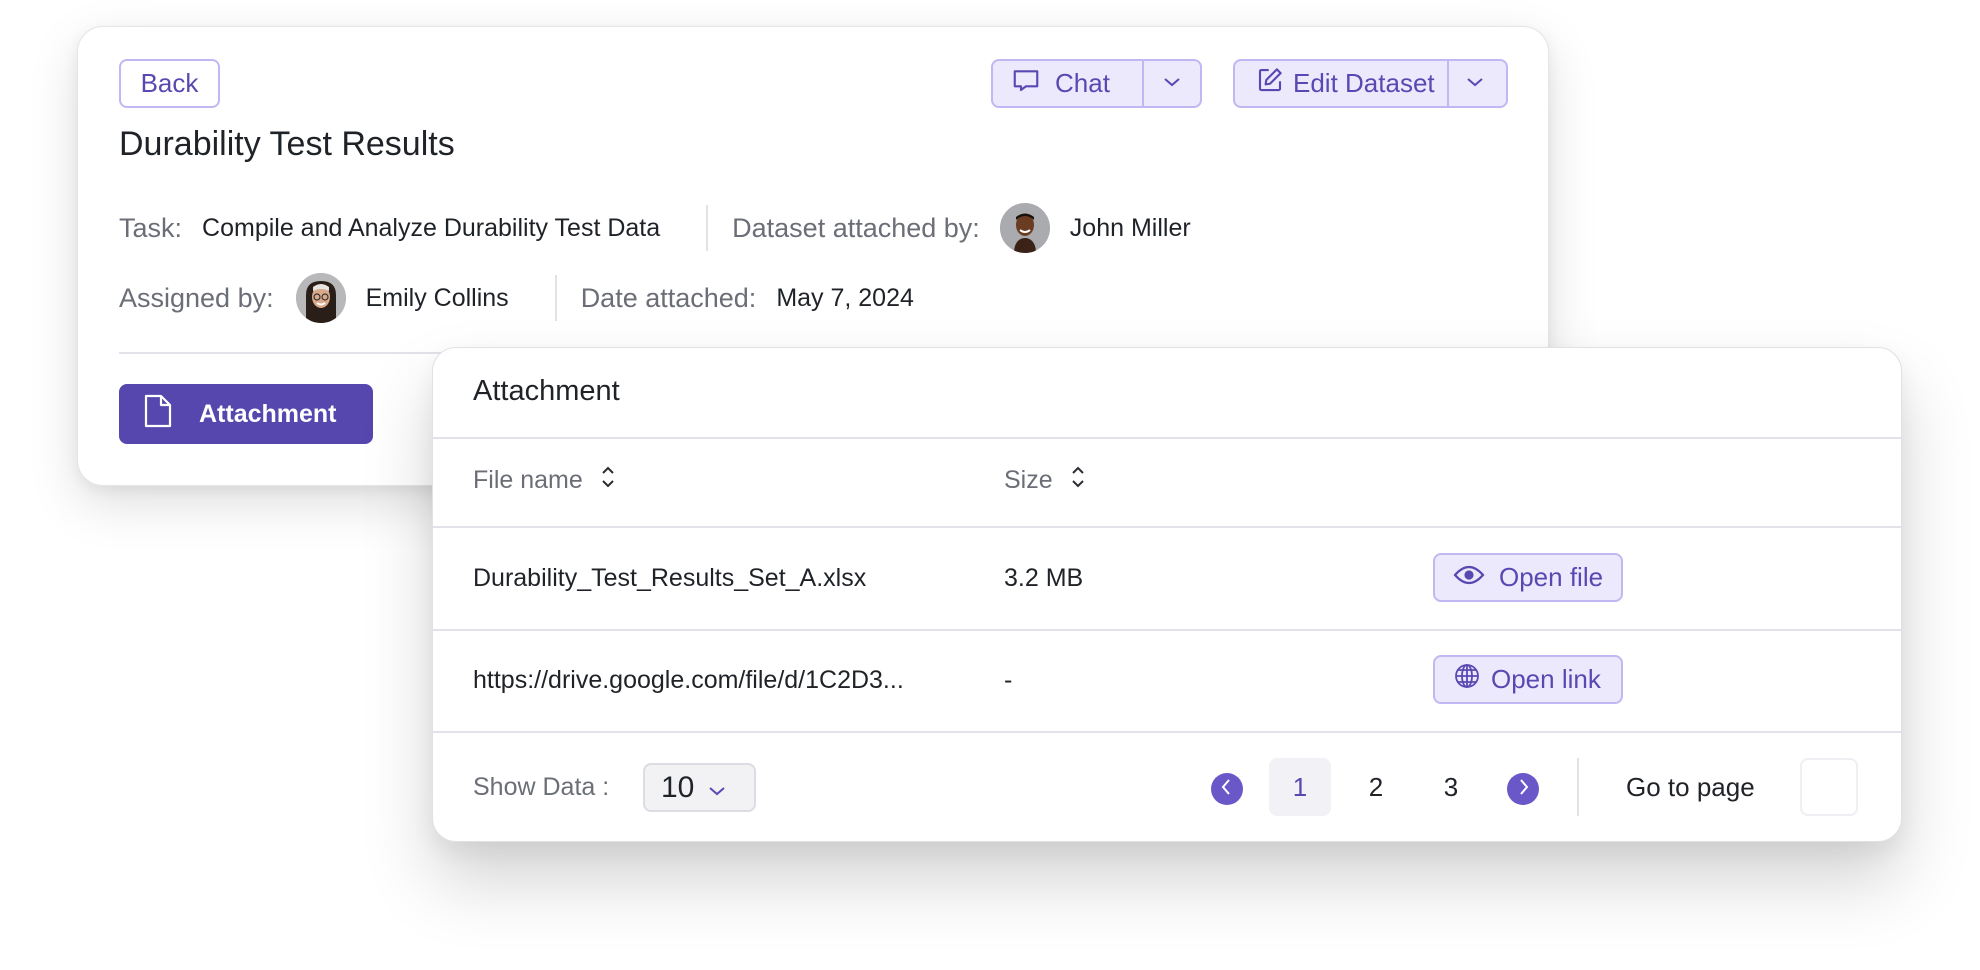  I want to click on column-header-file-name: File name, so click(544, 480).